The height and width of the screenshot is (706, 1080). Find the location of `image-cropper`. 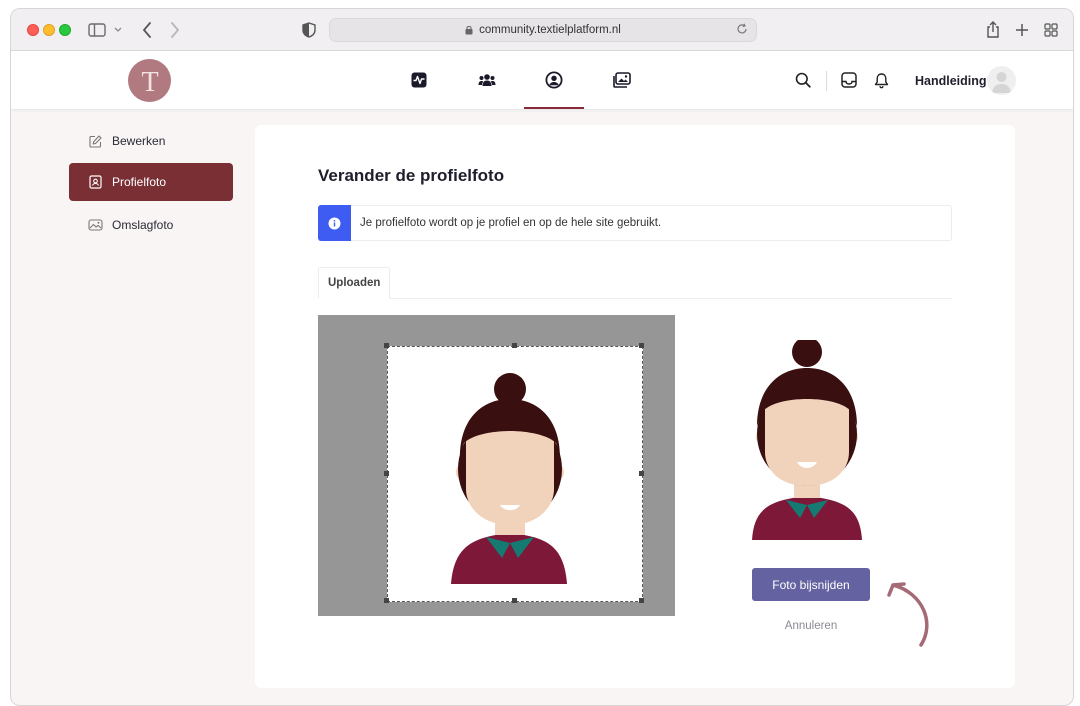

image-cropper is located at coordinates (496, 465).